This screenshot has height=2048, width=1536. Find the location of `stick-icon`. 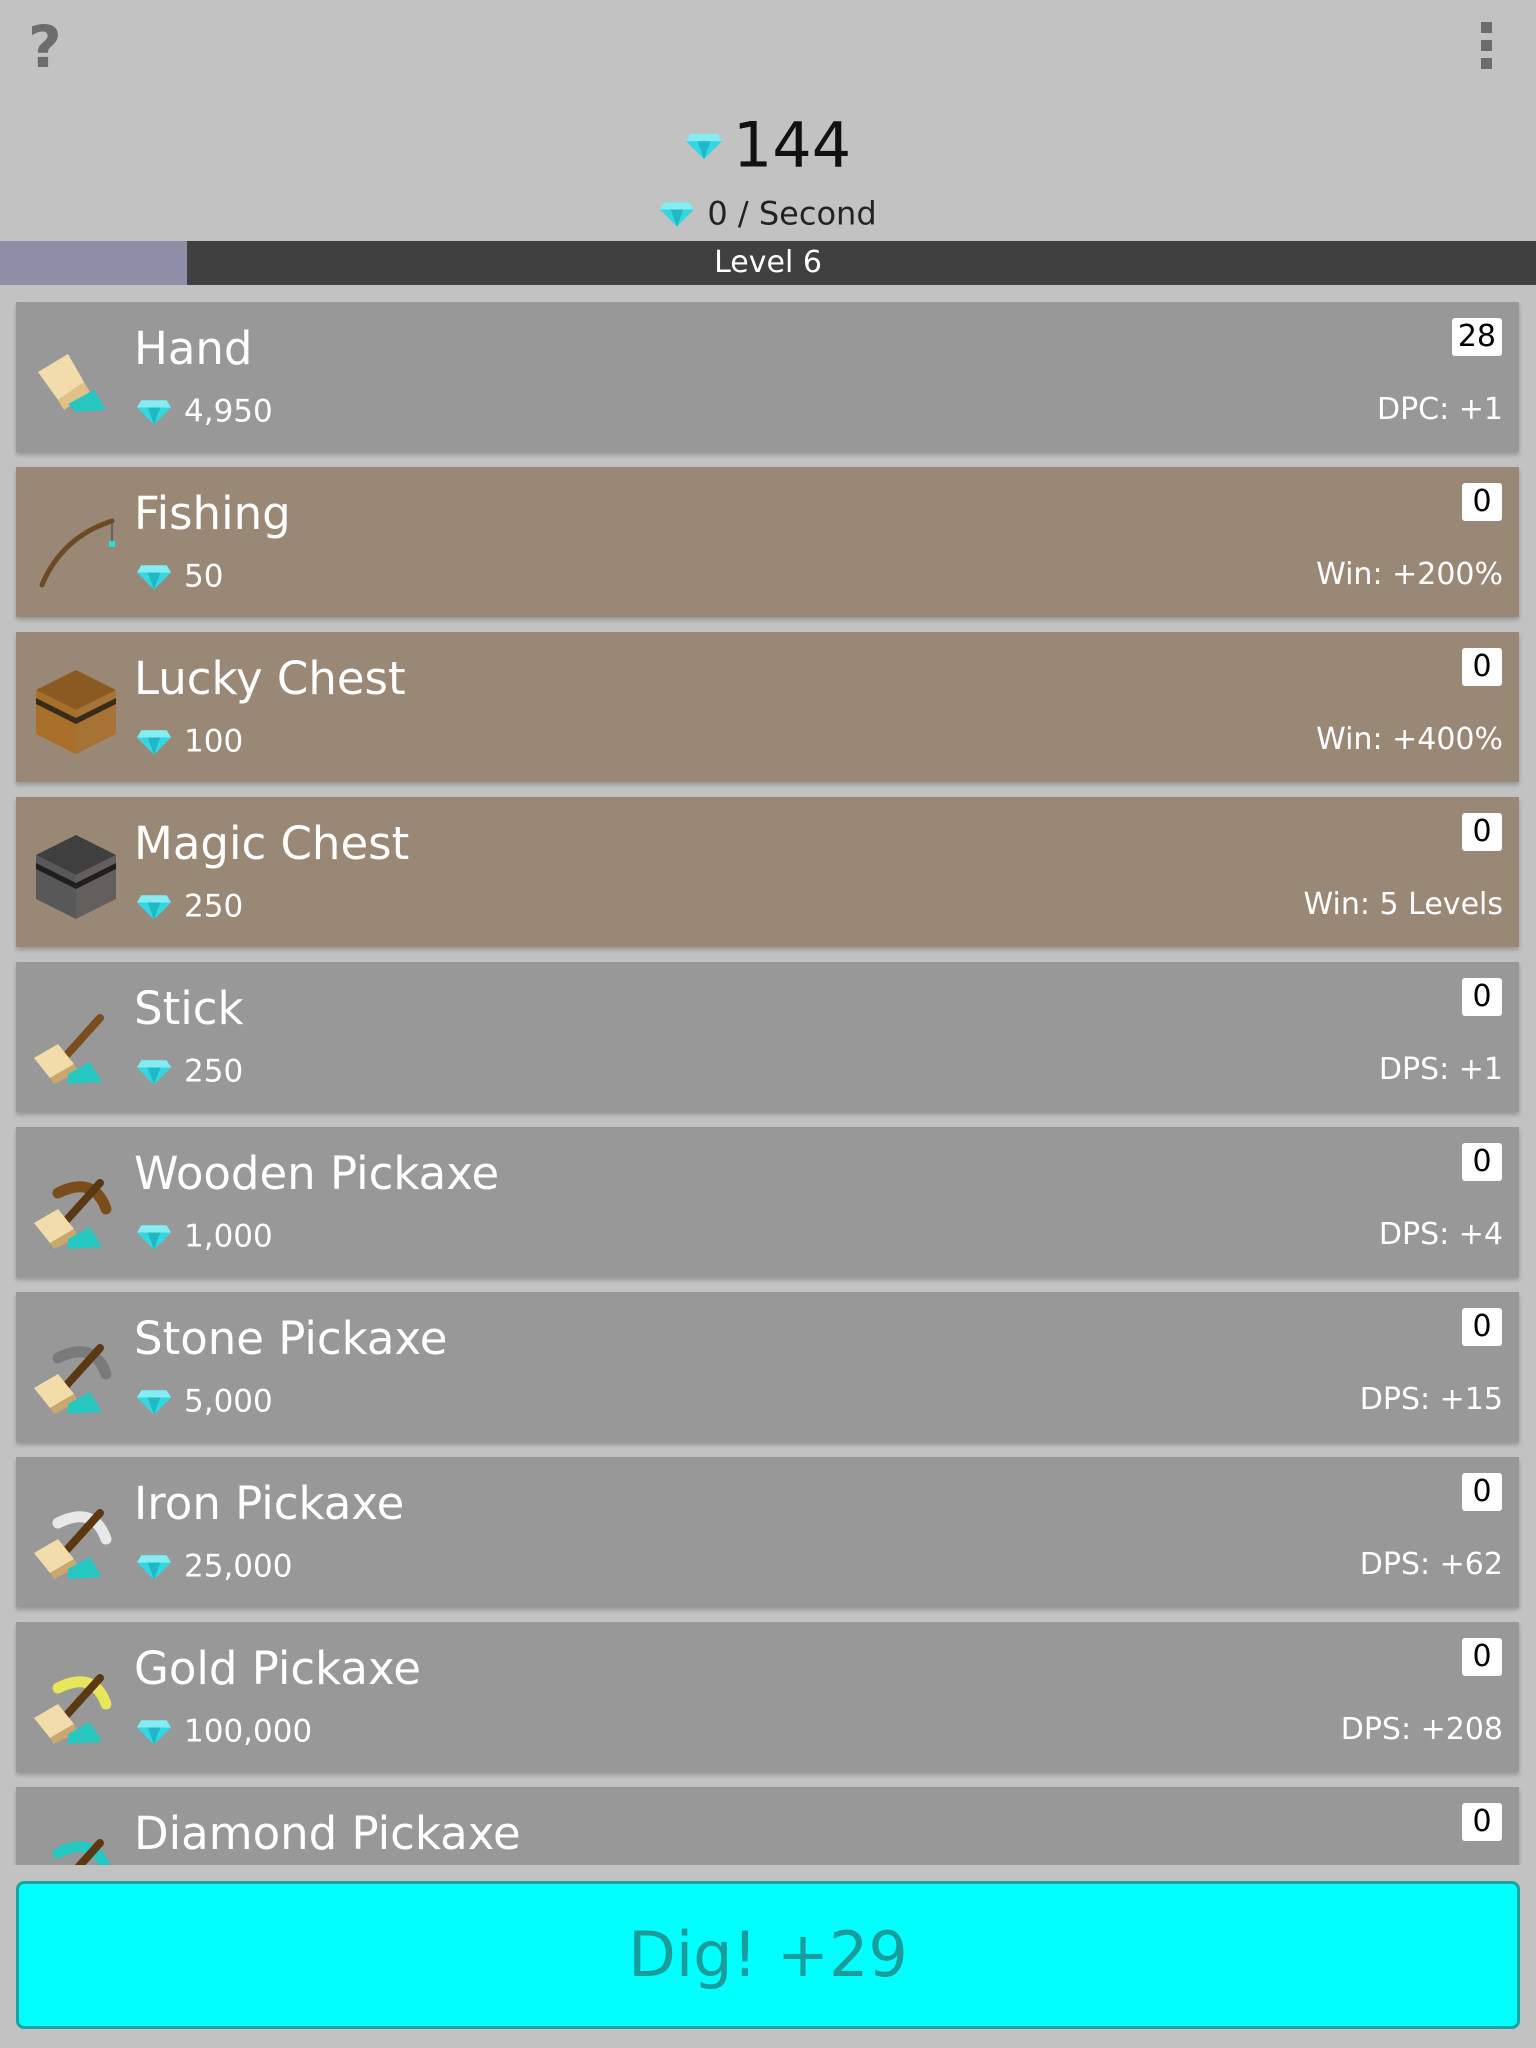

stick-icon is located at coordinates (69, 1049).